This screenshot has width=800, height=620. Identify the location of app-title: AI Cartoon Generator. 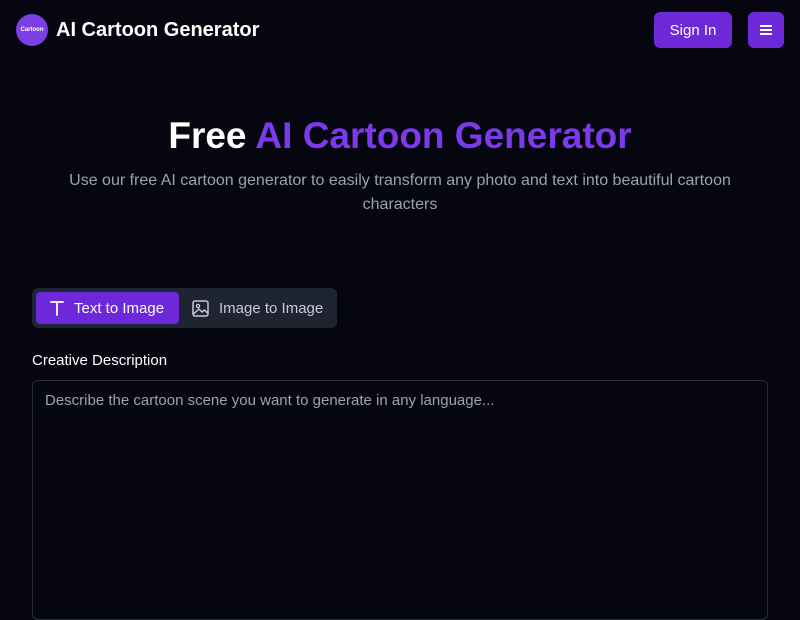
(157, 30).